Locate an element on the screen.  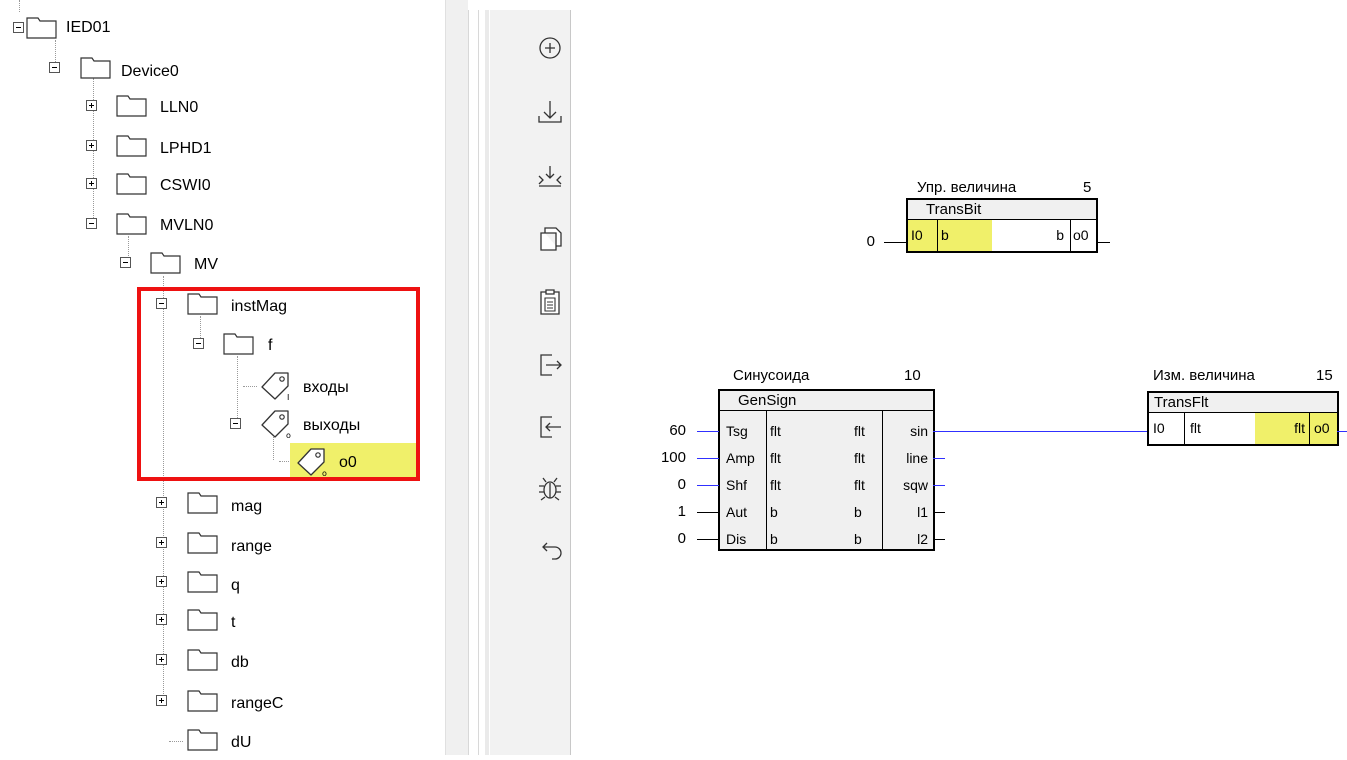
output-pin: l1 is located at coordinates (906, 512).